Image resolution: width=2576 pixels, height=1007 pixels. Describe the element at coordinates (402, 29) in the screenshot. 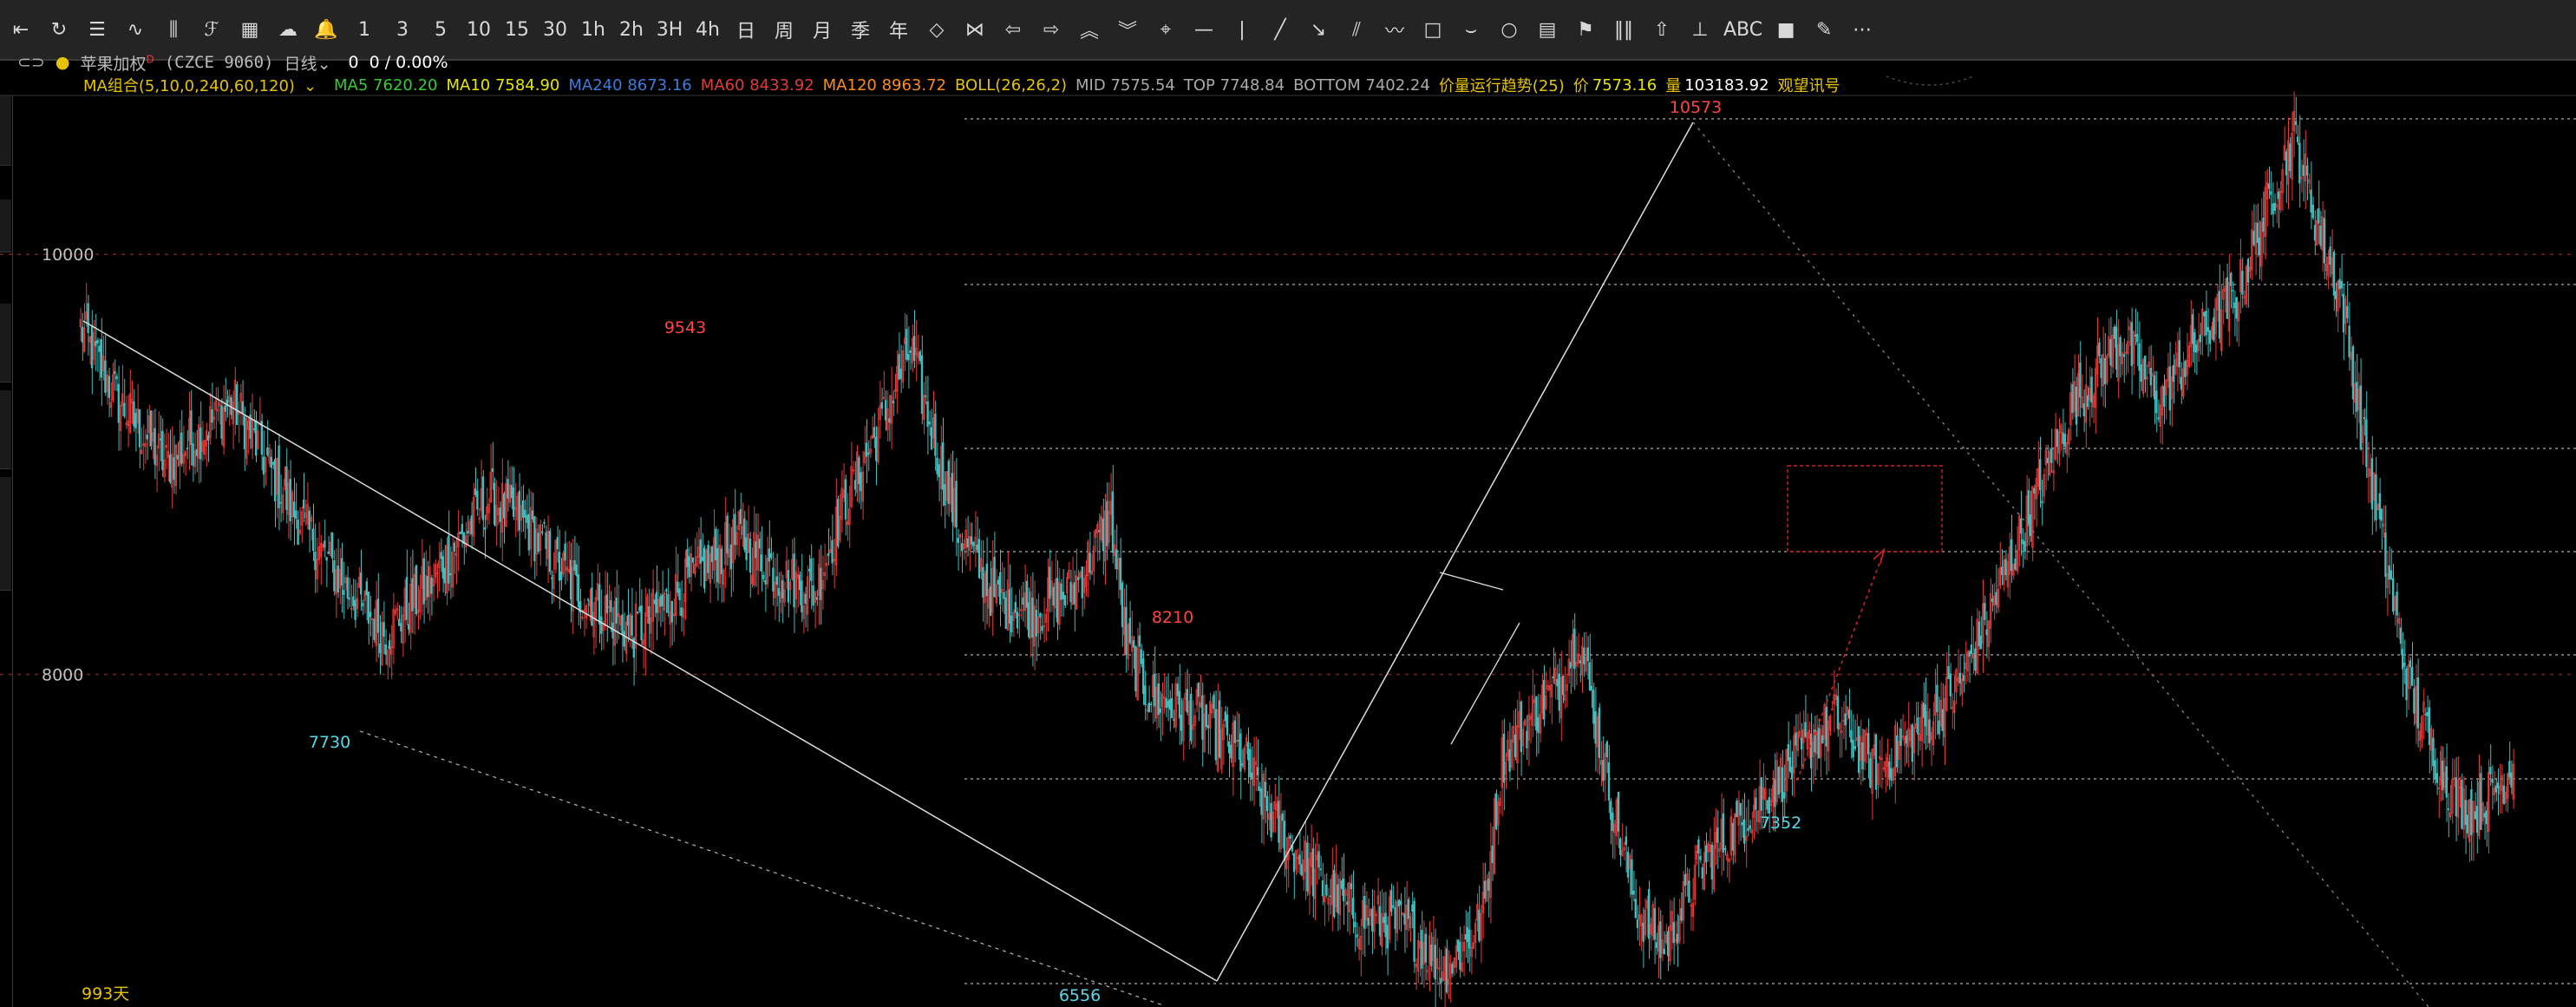

I see `period-3: 3` at that location.